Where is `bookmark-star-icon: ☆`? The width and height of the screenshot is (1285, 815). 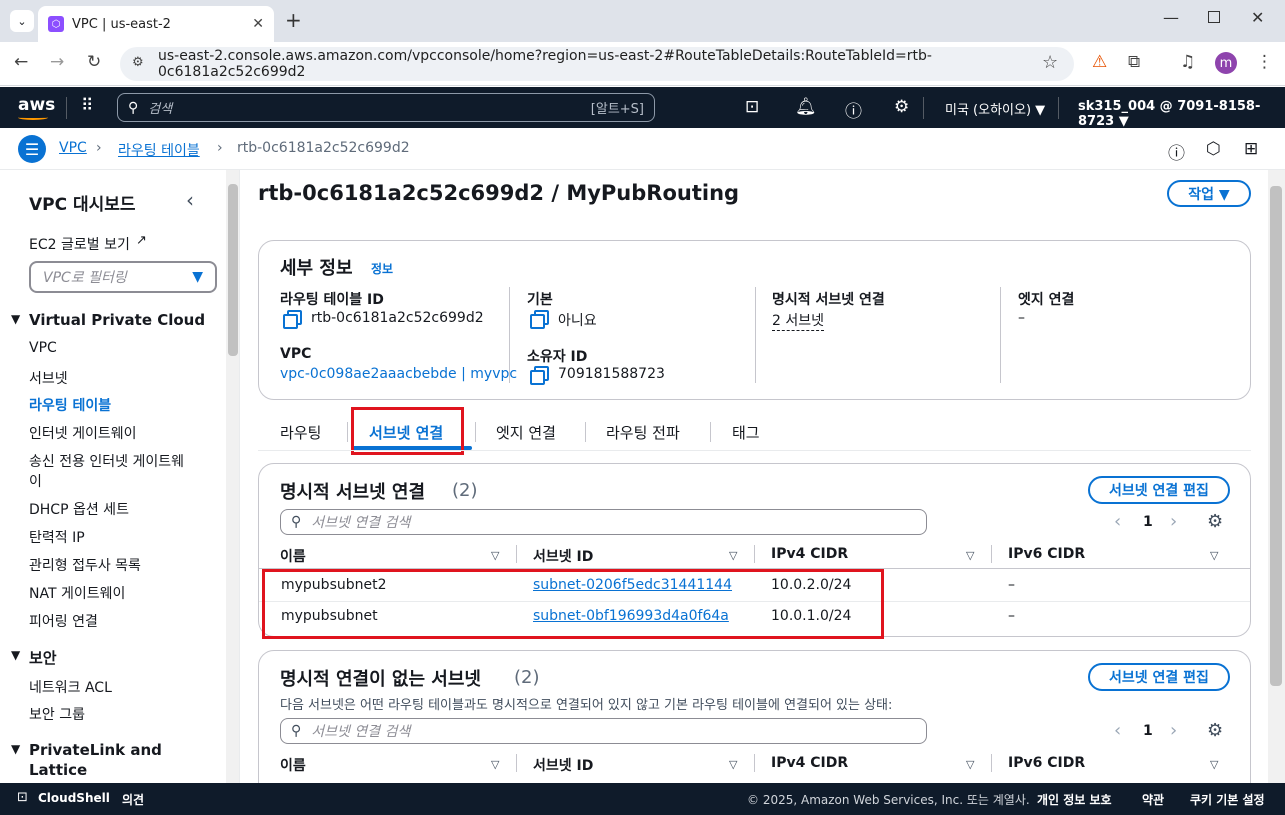 bookmark-star-icon: ☆ is located at coordinates (1050, 62).